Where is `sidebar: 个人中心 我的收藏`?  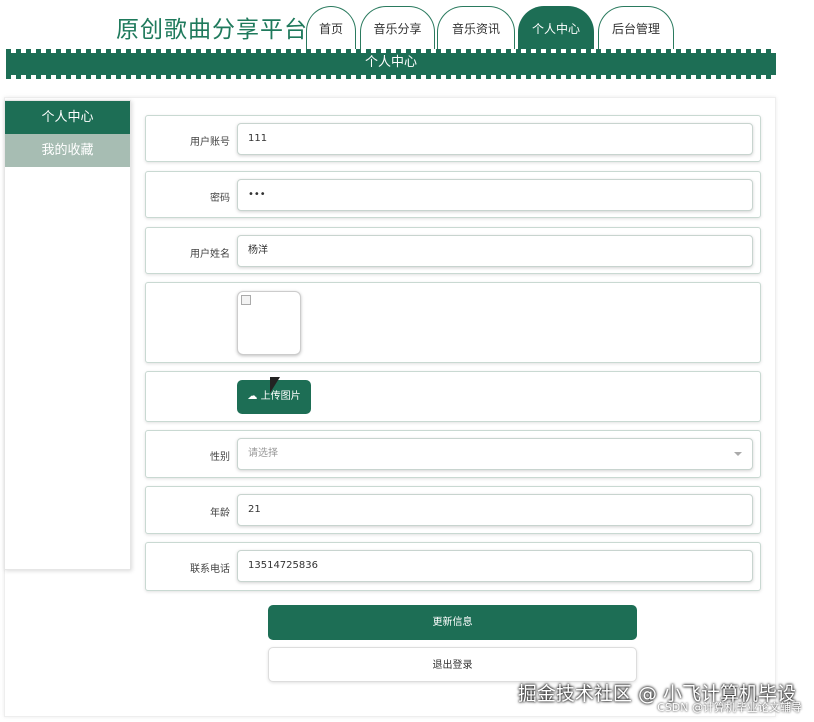
sidebar: 个人中心 我的收藏 is located at coordinates (67, 335).